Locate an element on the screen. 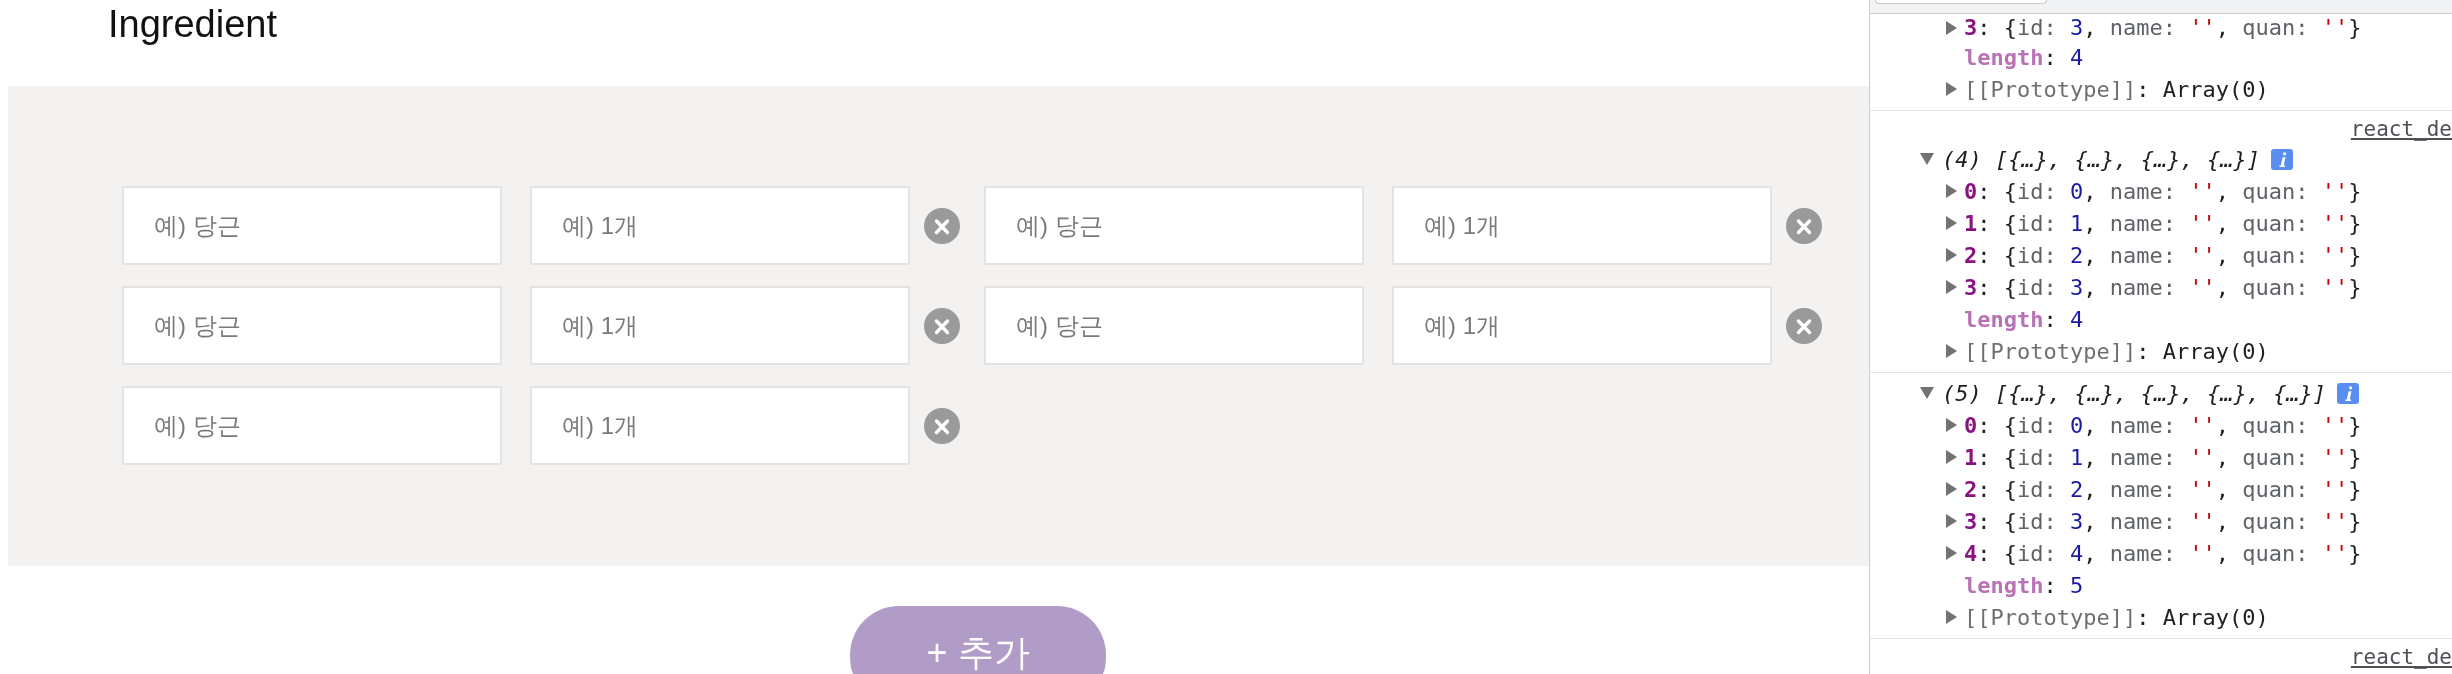  array-item-entry: 4: {id: 4, name: '', quan: ''} is located at coordinates (2163, 553).